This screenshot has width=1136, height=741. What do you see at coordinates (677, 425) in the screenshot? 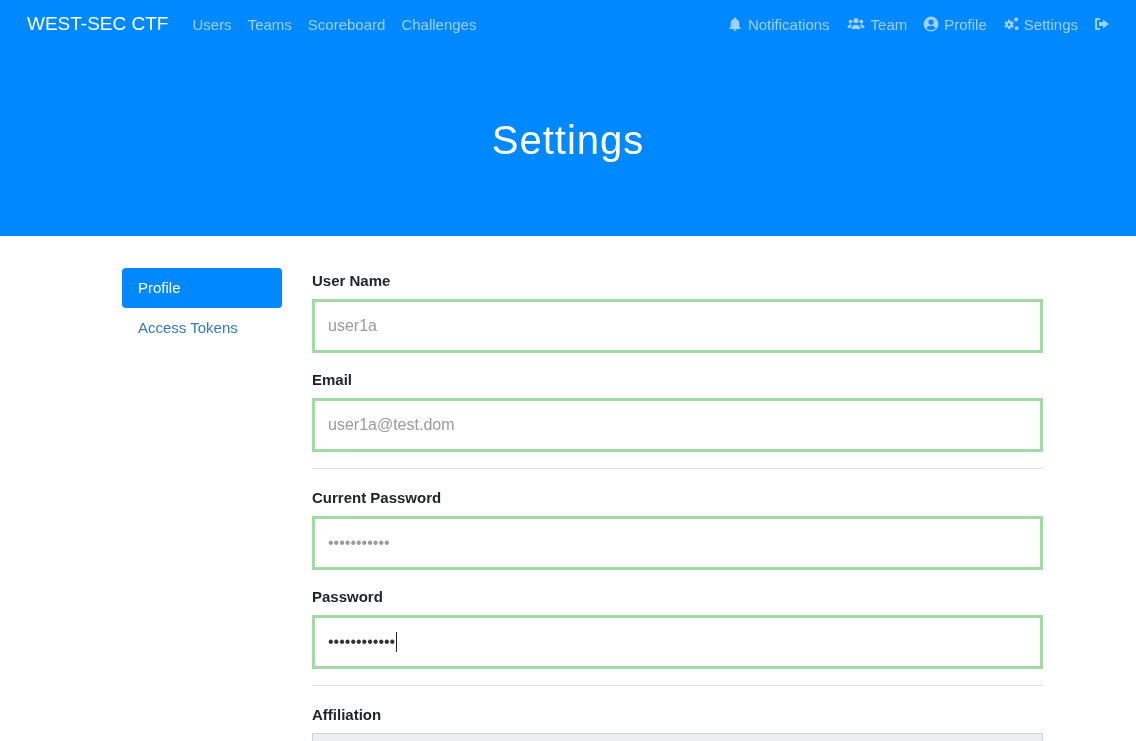
I see `input-field: user1a@test.dom` at bounding box center [677, 425].